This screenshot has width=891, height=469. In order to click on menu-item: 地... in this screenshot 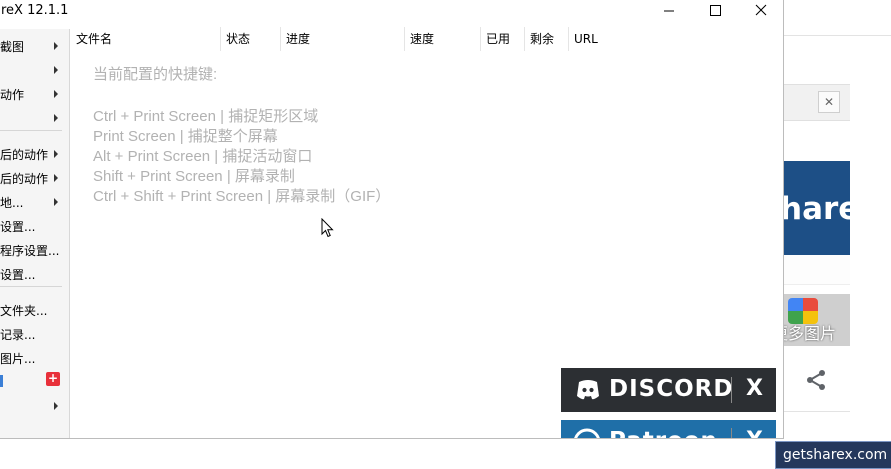, I will do `click(35, 202)`.